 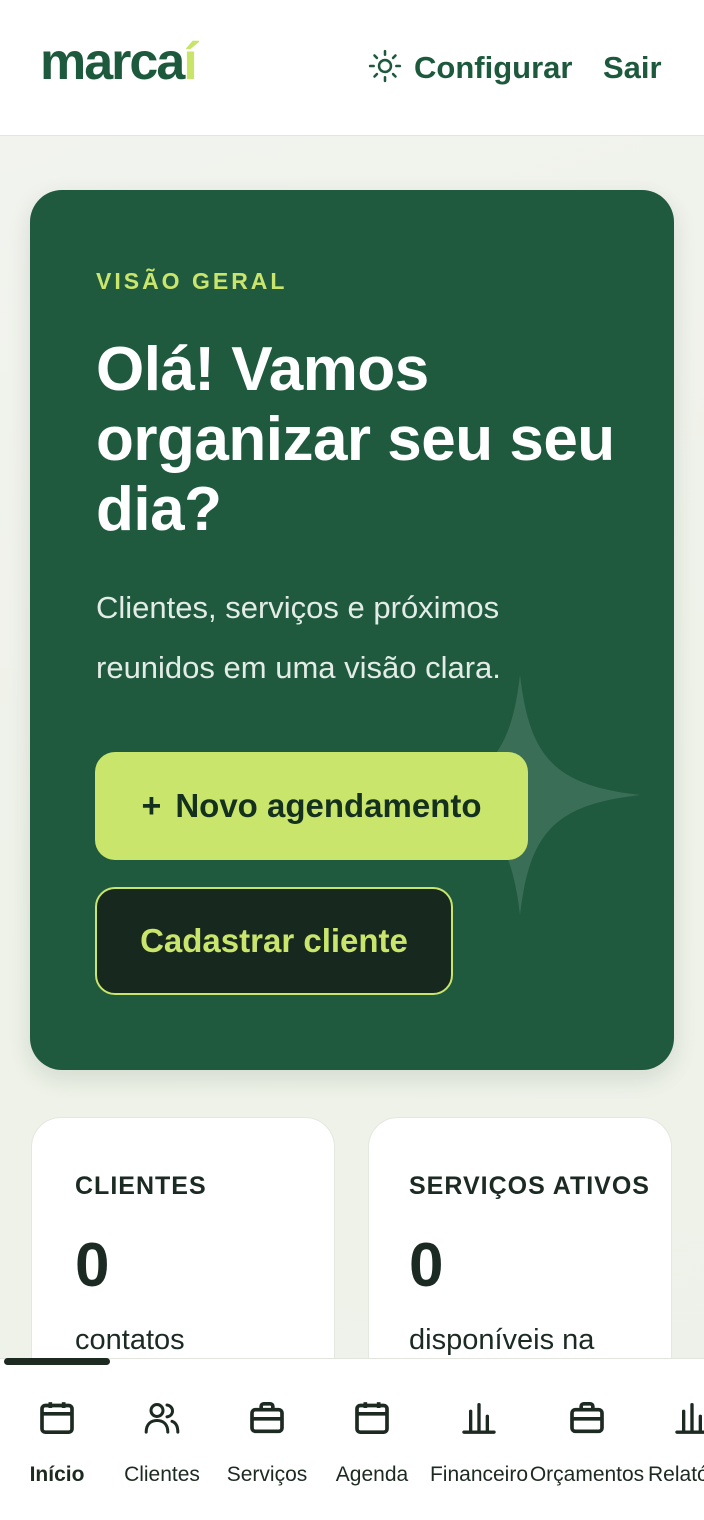 I want to click on stat-description: contatos, so click(x=130, y=1340).